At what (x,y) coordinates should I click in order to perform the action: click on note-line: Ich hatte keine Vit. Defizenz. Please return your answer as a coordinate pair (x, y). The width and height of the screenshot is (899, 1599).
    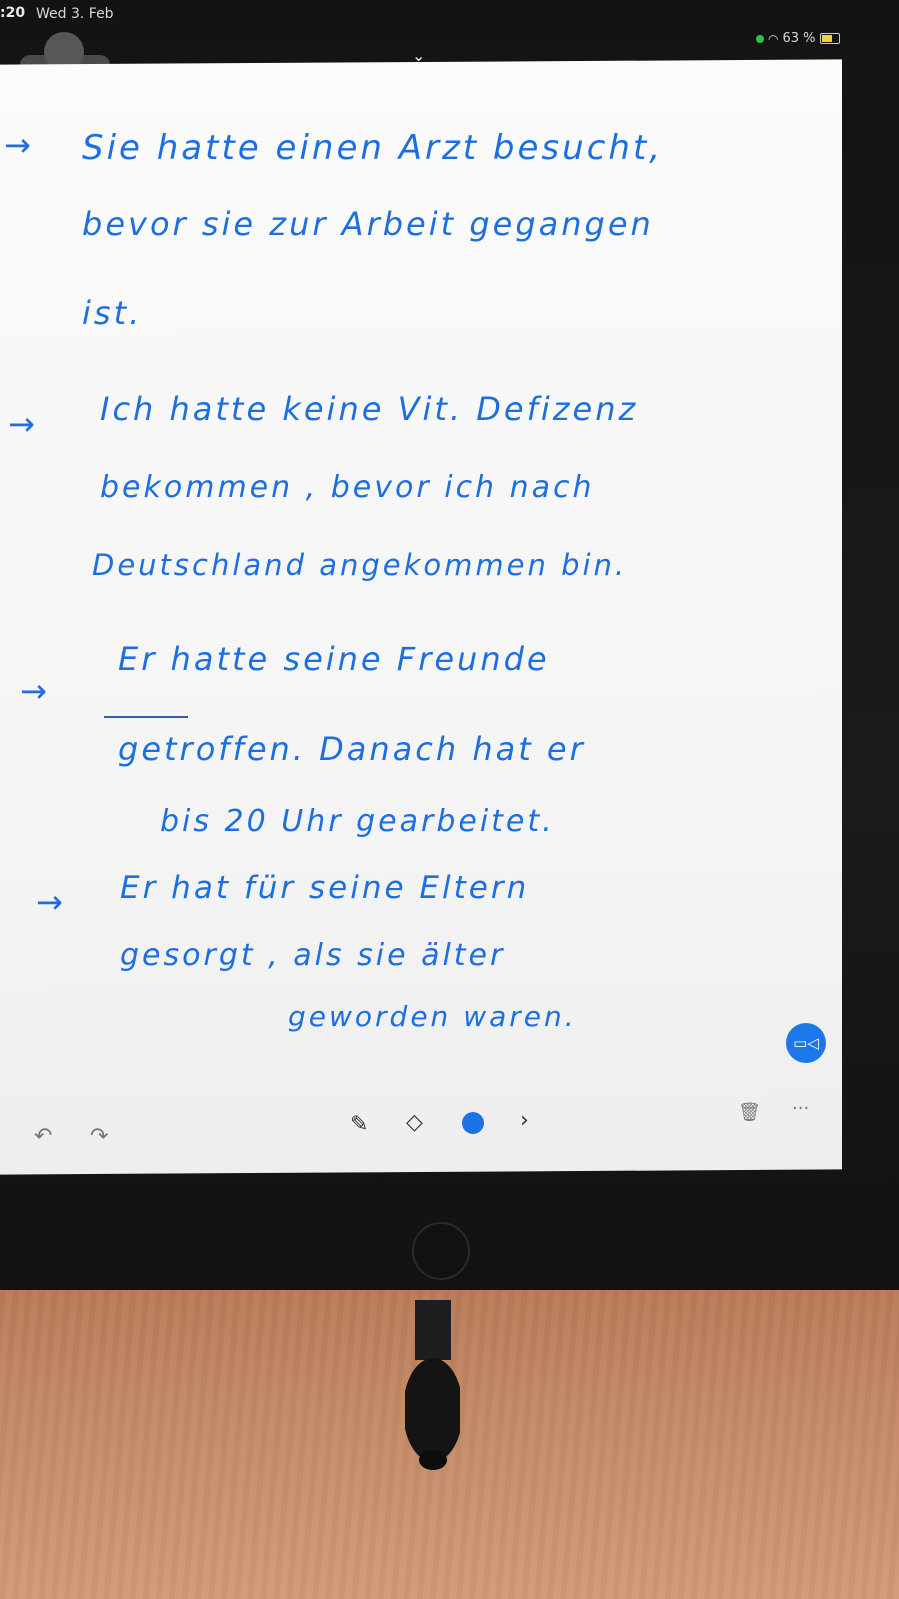
    Looking at the image, I should click on (369, 409).